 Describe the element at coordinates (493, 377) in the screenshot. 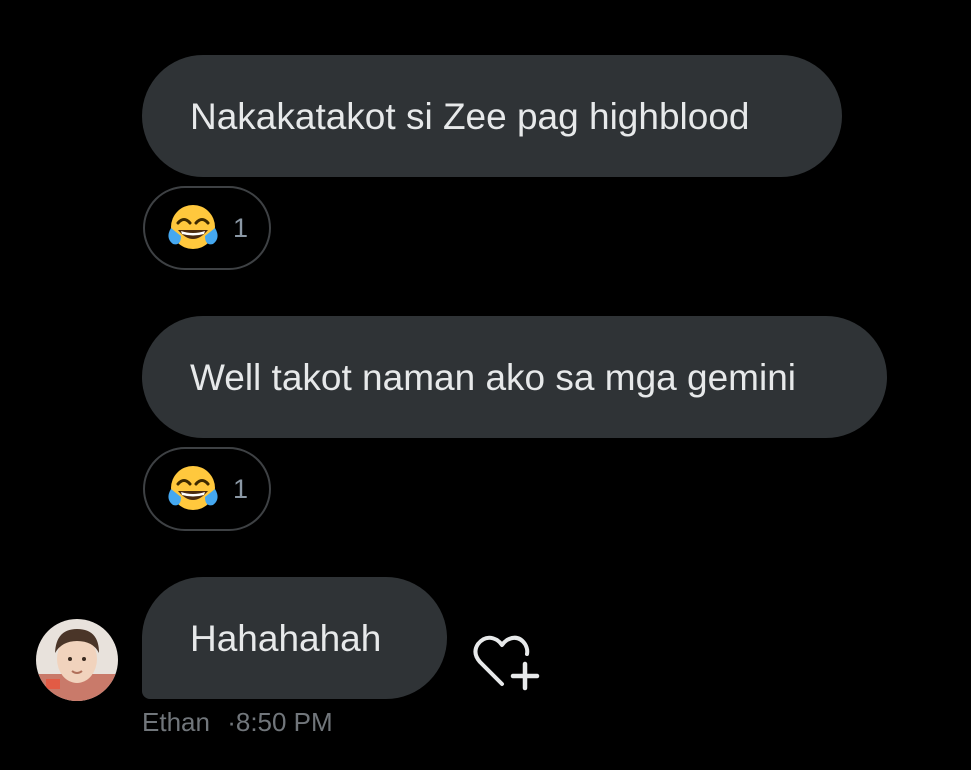

I see `message-text: Well takot naman ako sa mga gemini` at that location.